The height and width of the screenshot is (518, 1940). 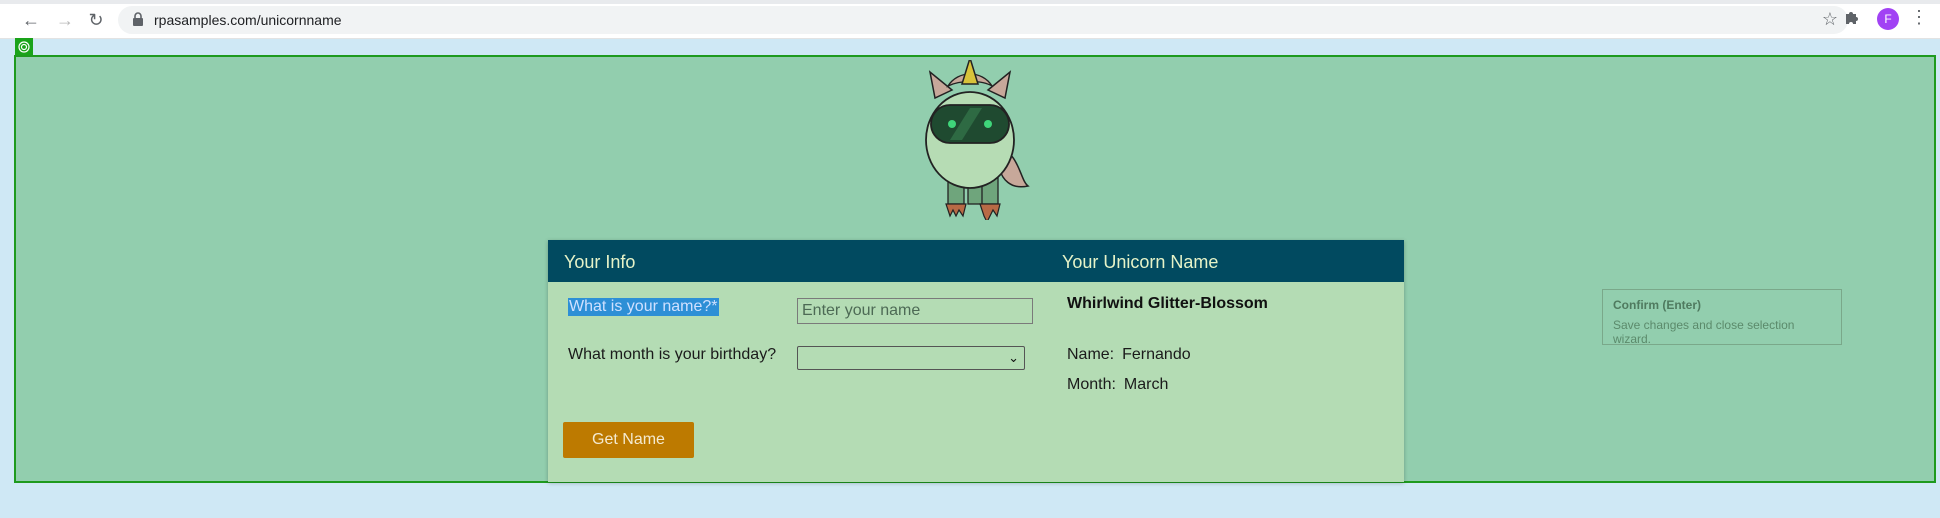 I want to click on card-header: Your Info Your Unicorn Name, so click(x=976, y=261).